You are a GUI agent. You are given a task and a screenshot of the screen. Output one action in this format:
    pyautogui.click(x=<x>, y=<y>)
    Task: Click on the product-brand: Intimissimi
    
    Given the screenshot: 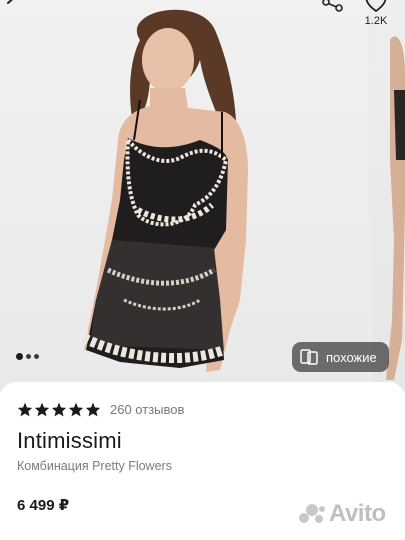 What is the action you would take?
    pyautogui.click(x=69, y=440)
    